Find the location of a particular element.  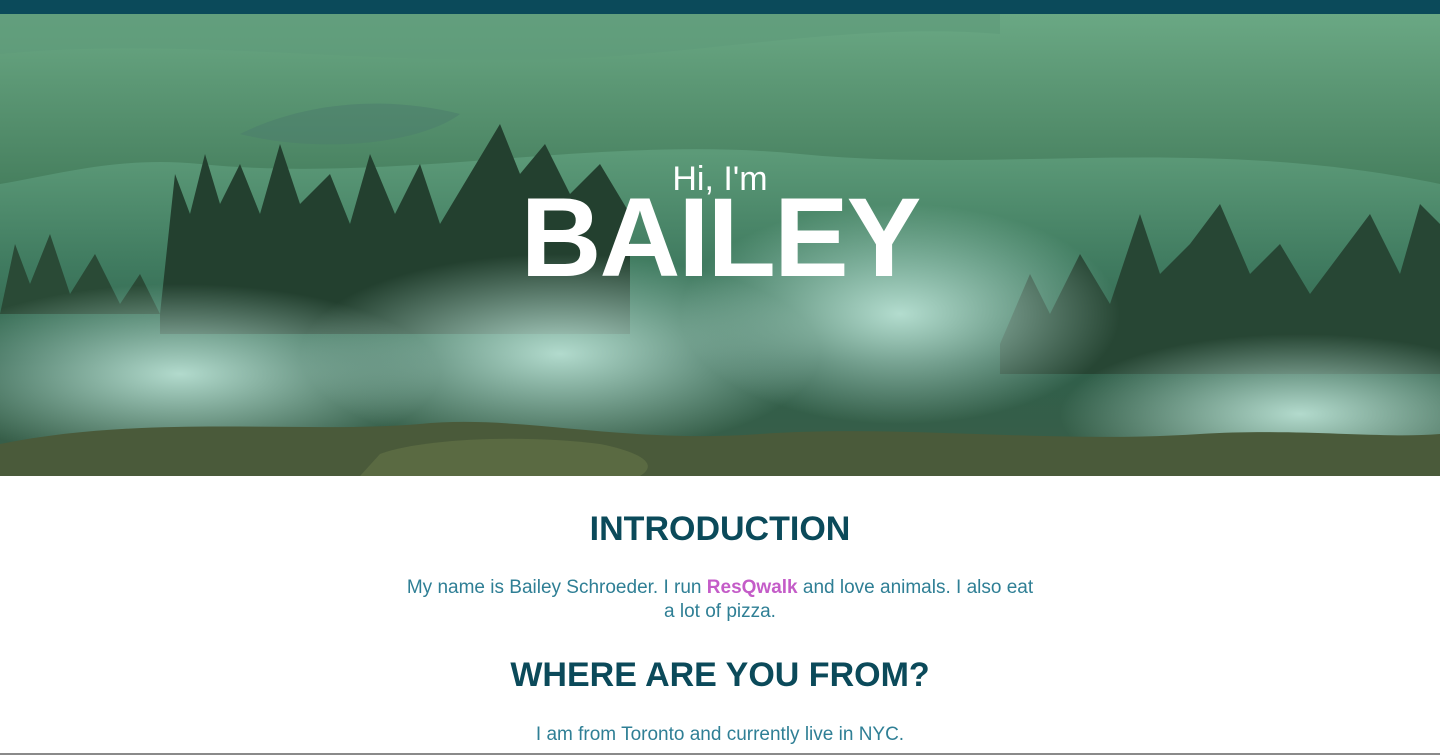

bottom-divider is located at coordinates (720, 754).